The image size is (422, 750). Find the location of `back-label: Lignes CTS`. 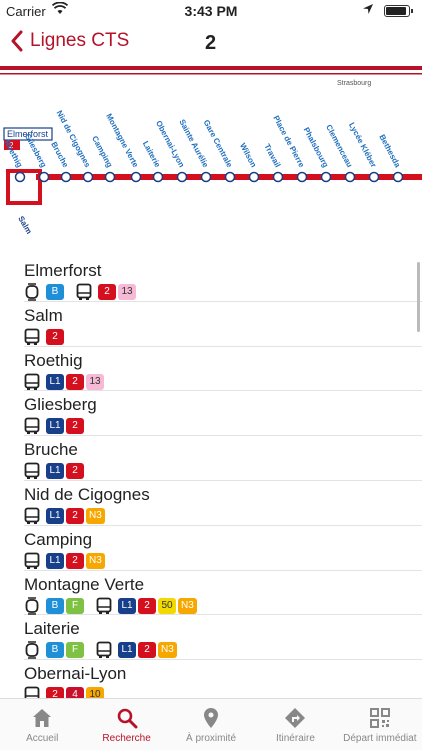

back-label: Lignes CTS is located at coordinates (80, 40).